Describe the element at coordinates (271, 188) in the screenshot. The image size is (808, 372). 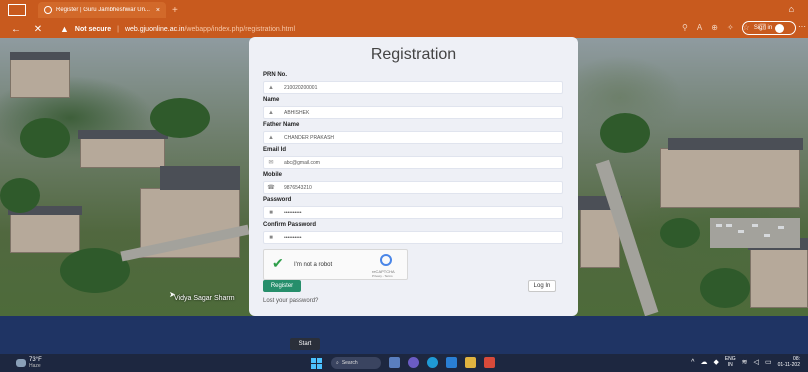
I see `phone-icon: ☎` at that location.